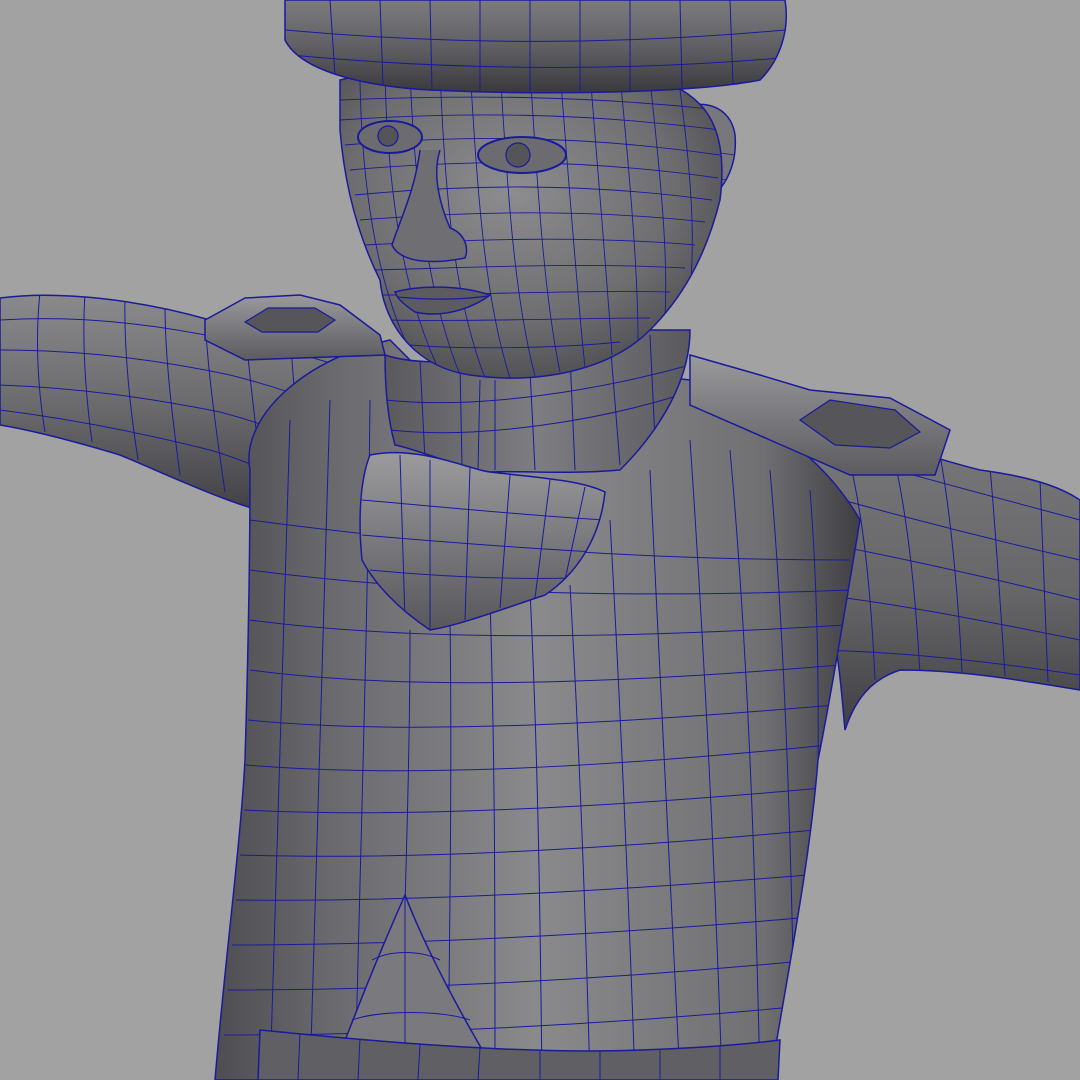 This screenshot has width=1080, height=1080. What do you see at coordinates (295, 327) in the screenshot?
I see `left-epaulette` at bounding box center [295, 327].